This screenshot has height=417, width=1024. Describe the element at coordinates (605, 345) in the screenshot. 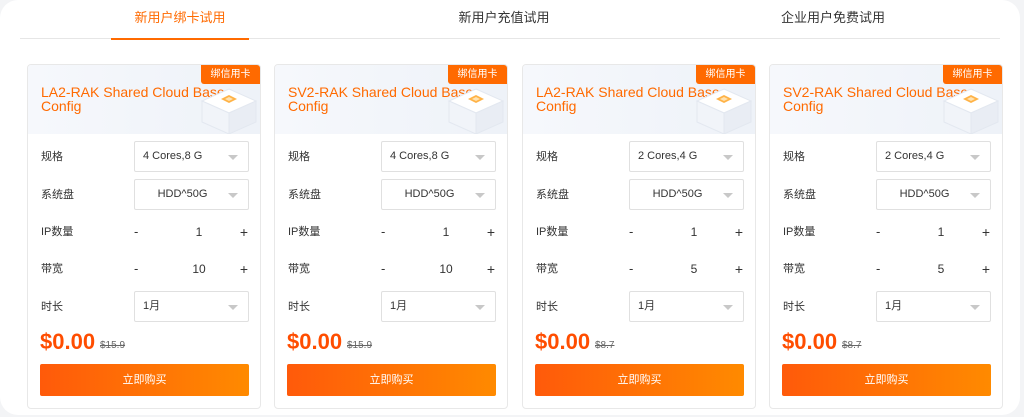

I see `original-price: $8.7` at that location.